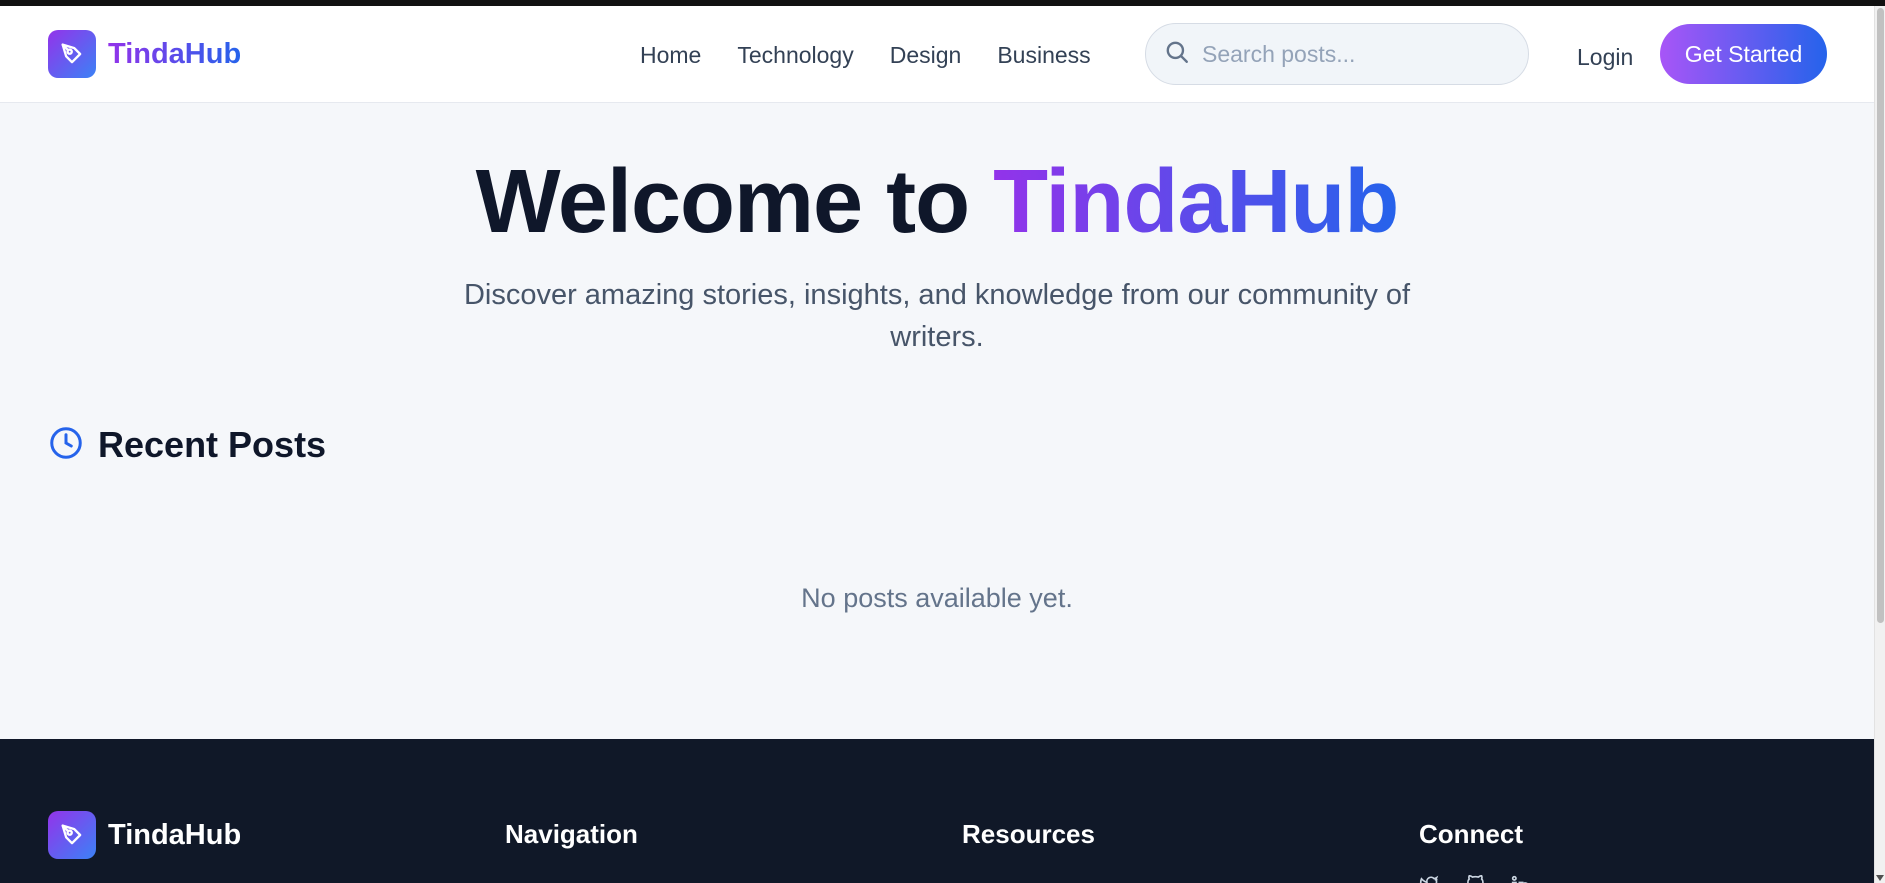 The image size is (1885, 883). Describe the element at coordinates (175, 834) in the screenshot. I see `footer-brand-name: TindaHub` at that location.